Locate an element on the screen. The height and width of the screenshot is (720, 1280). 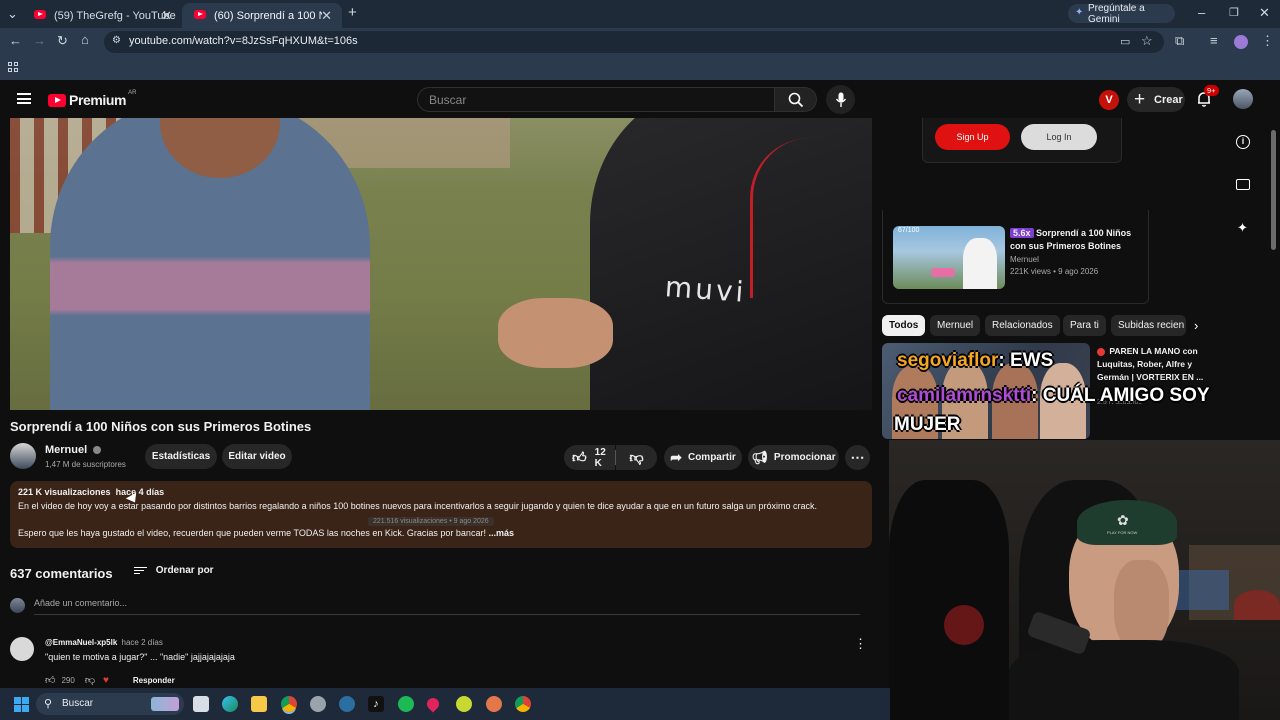
card-thumbnail: 67/100 is located at coordinates (949, 257).